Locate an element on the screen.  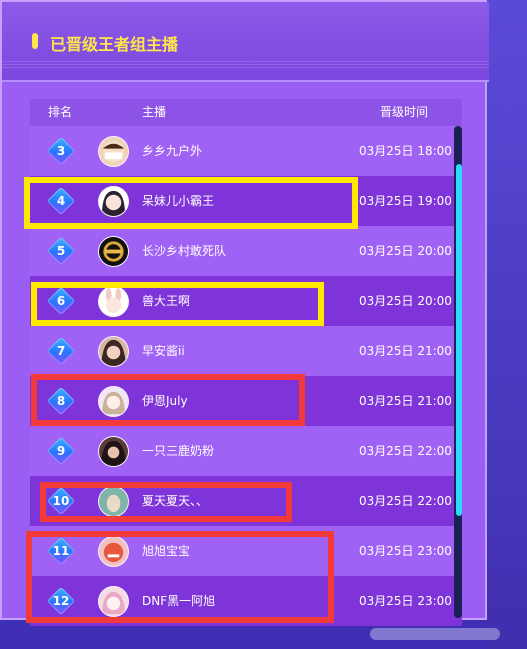
column-header-rank: 排名 is located at coordinates (60, 112).